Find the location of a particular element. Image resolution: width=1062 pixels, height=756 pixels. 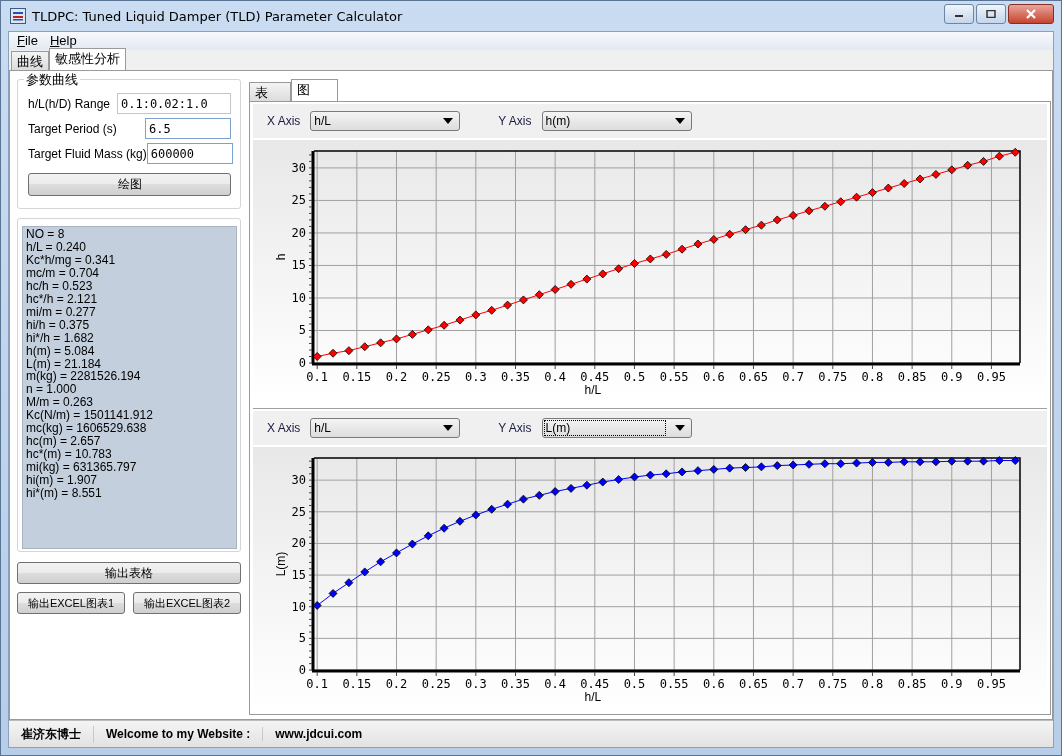

maximize-button is located at coordinates (991, 14).